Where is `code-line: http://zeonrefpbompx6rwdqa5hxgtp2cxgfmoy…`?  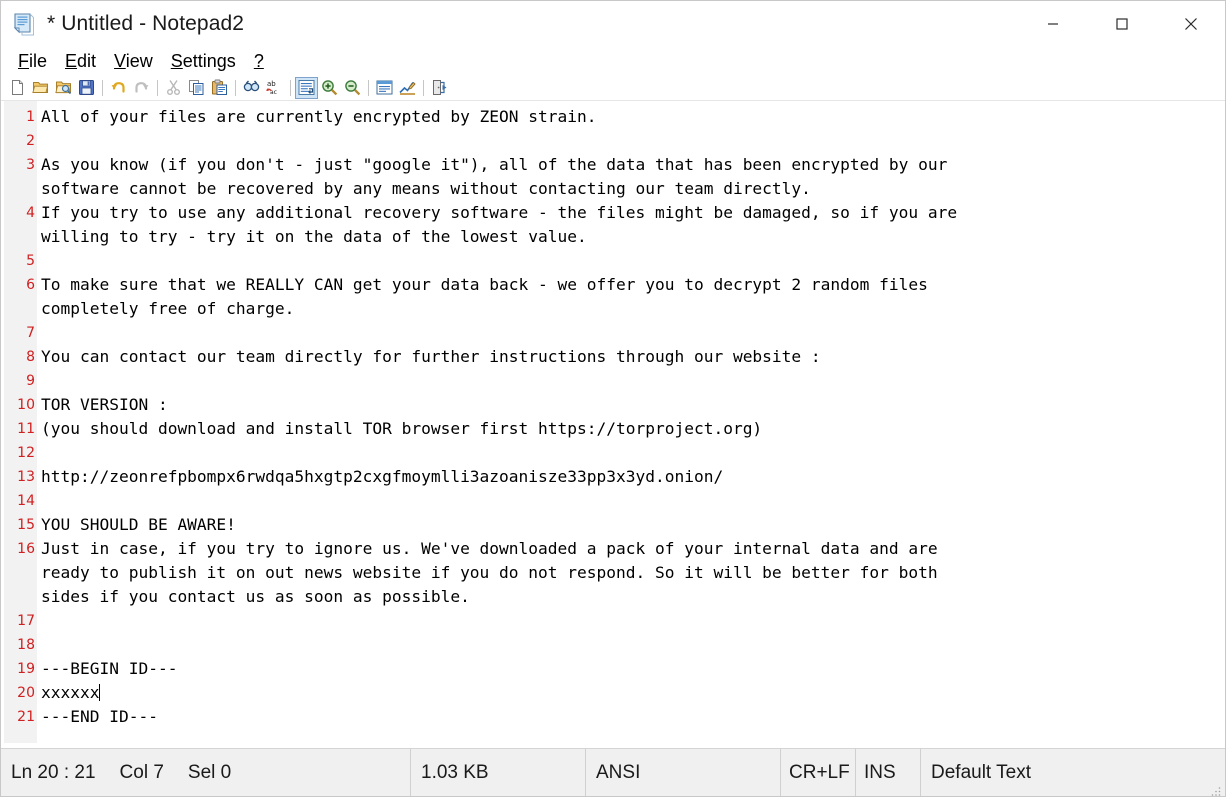 code-line: http://zeonrefpbompx6rwdqa5hxgtp2cxgfmoy… is located at coordinates (633, 477).